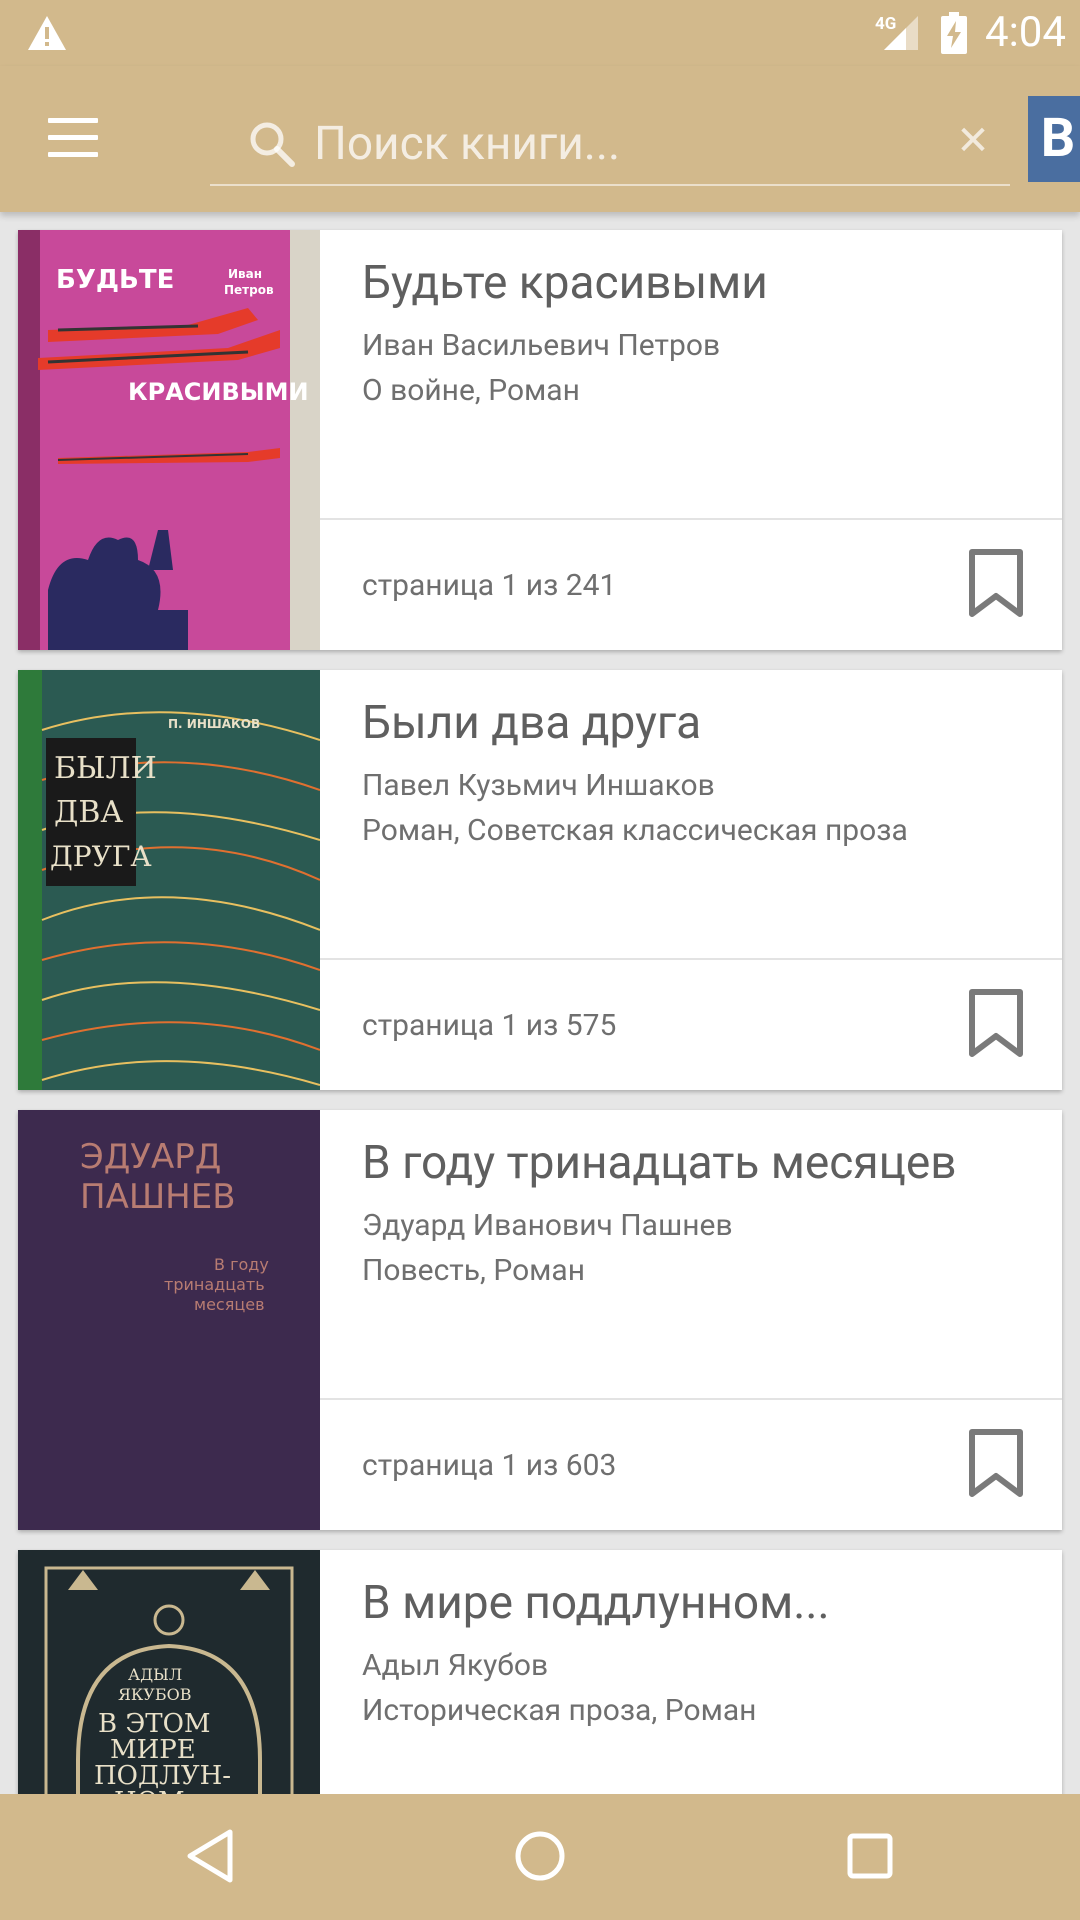  What do you see at coordinates (635, 830) in the screenshot?
I see `book-genres: Роман, Советская классическая проза` at bounding box center [635, 830].